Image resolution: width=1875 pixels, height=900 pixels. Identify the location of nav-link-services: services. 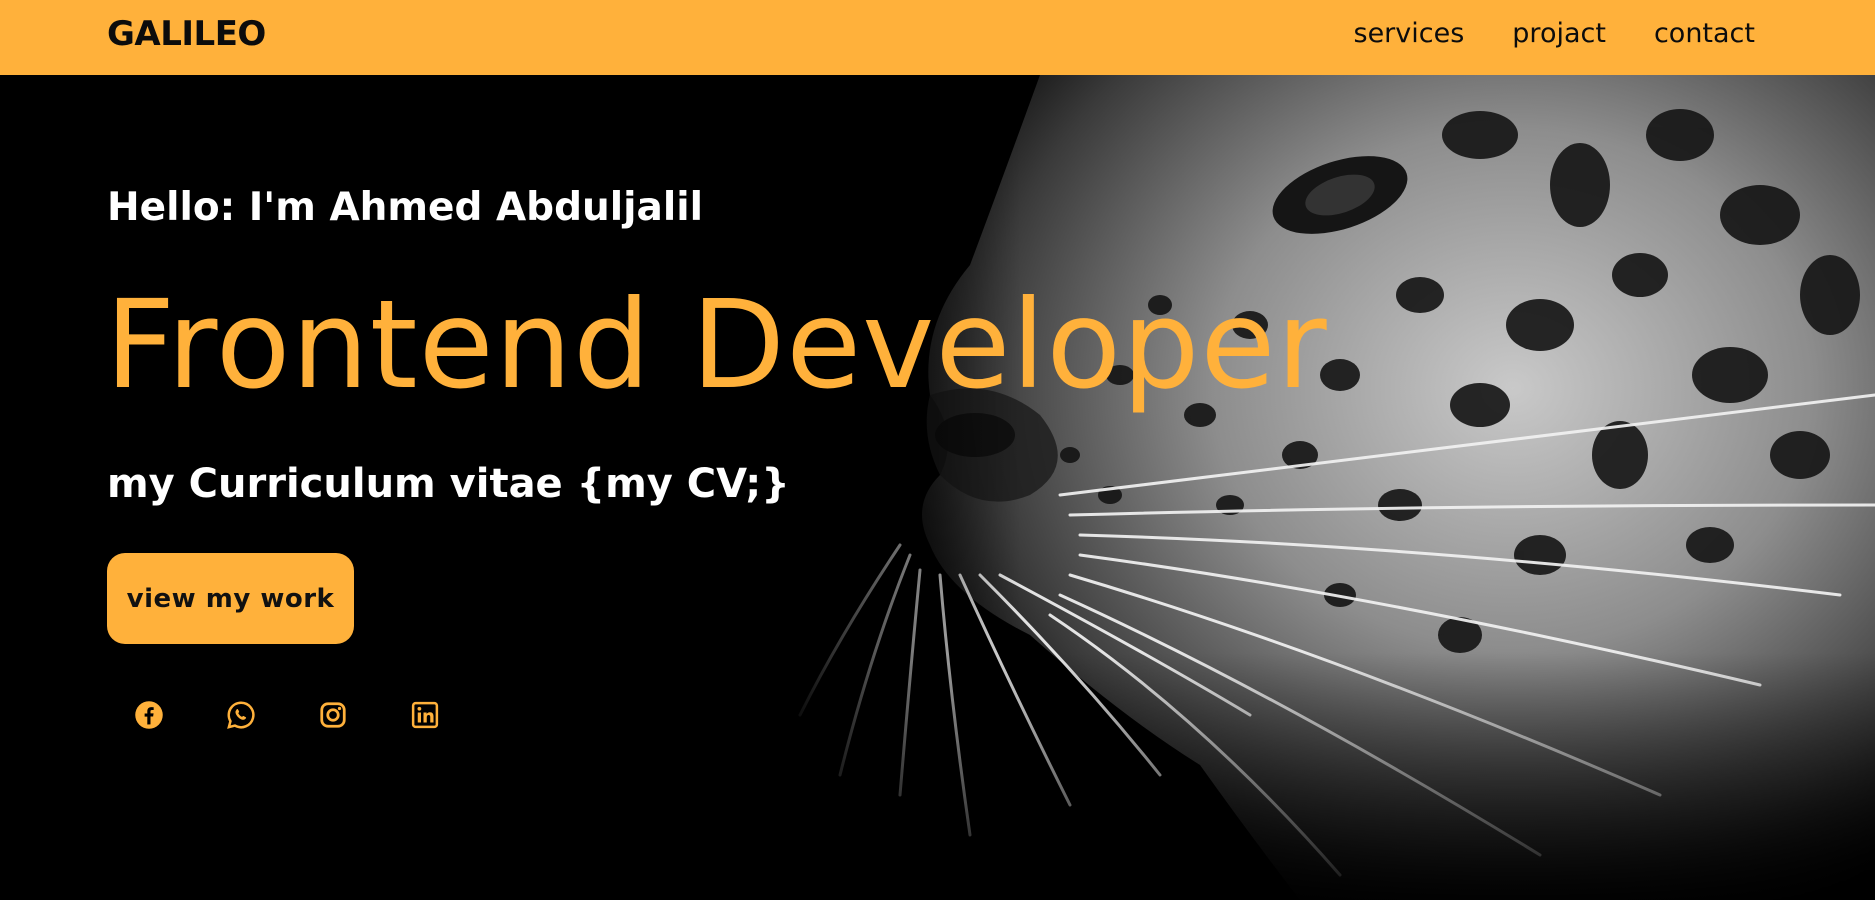
(1409, 34).